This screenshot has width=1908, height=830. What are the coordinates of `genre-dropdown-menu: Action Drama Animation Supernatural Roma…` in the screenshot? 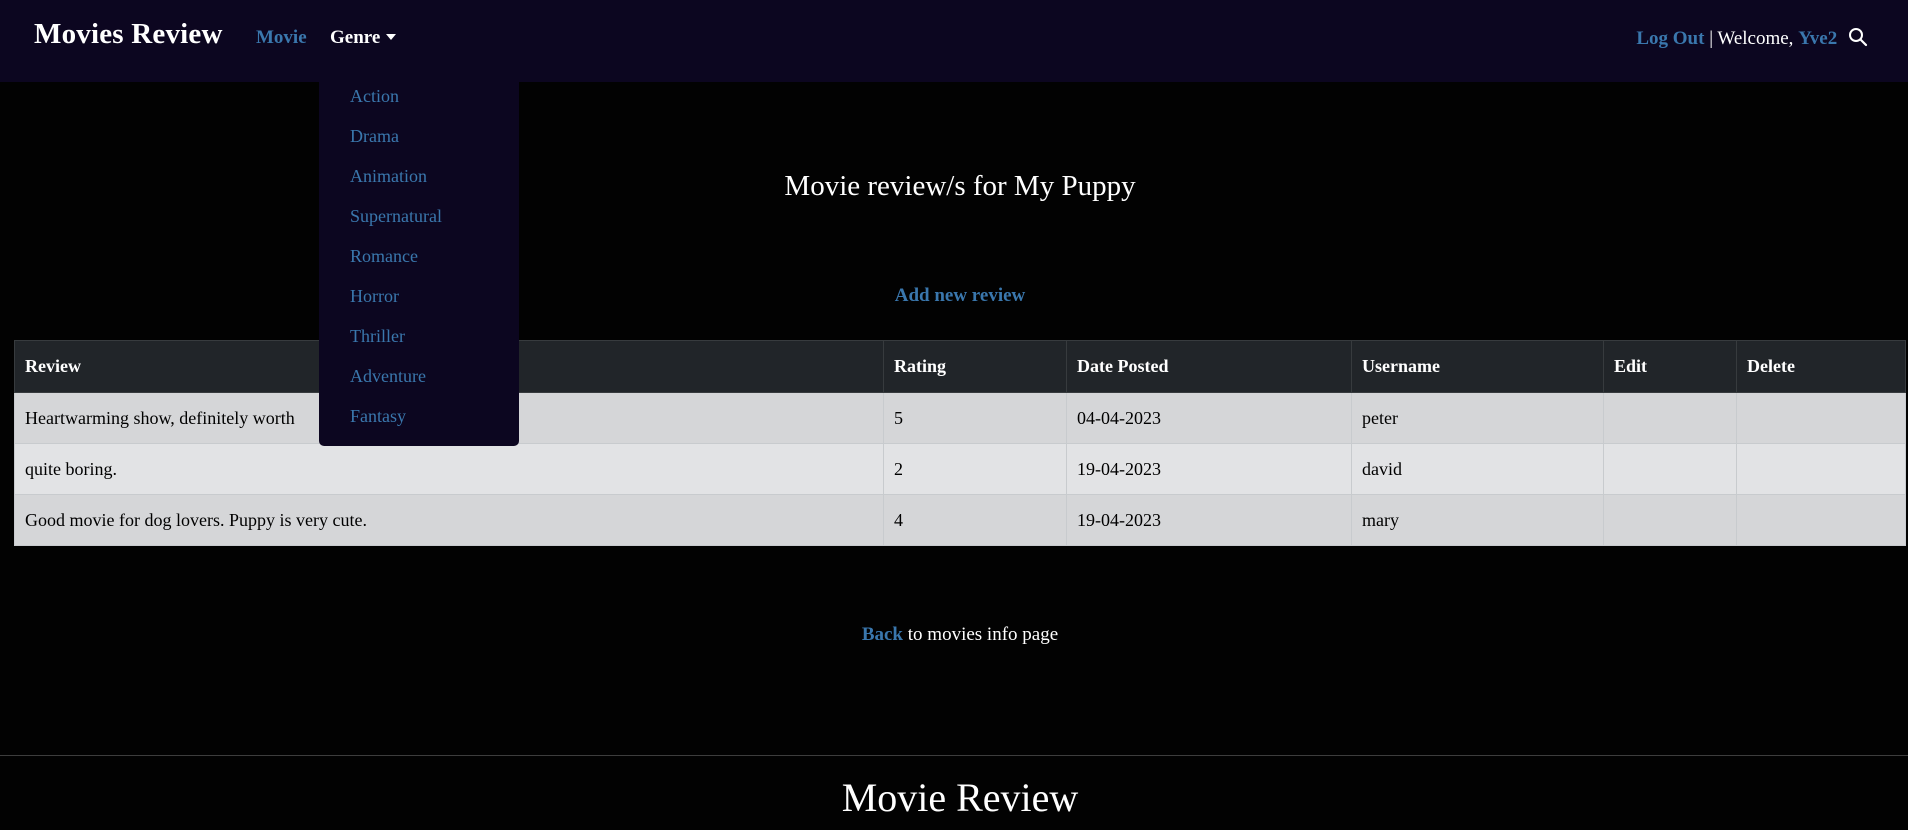 It's located at (419, 264).